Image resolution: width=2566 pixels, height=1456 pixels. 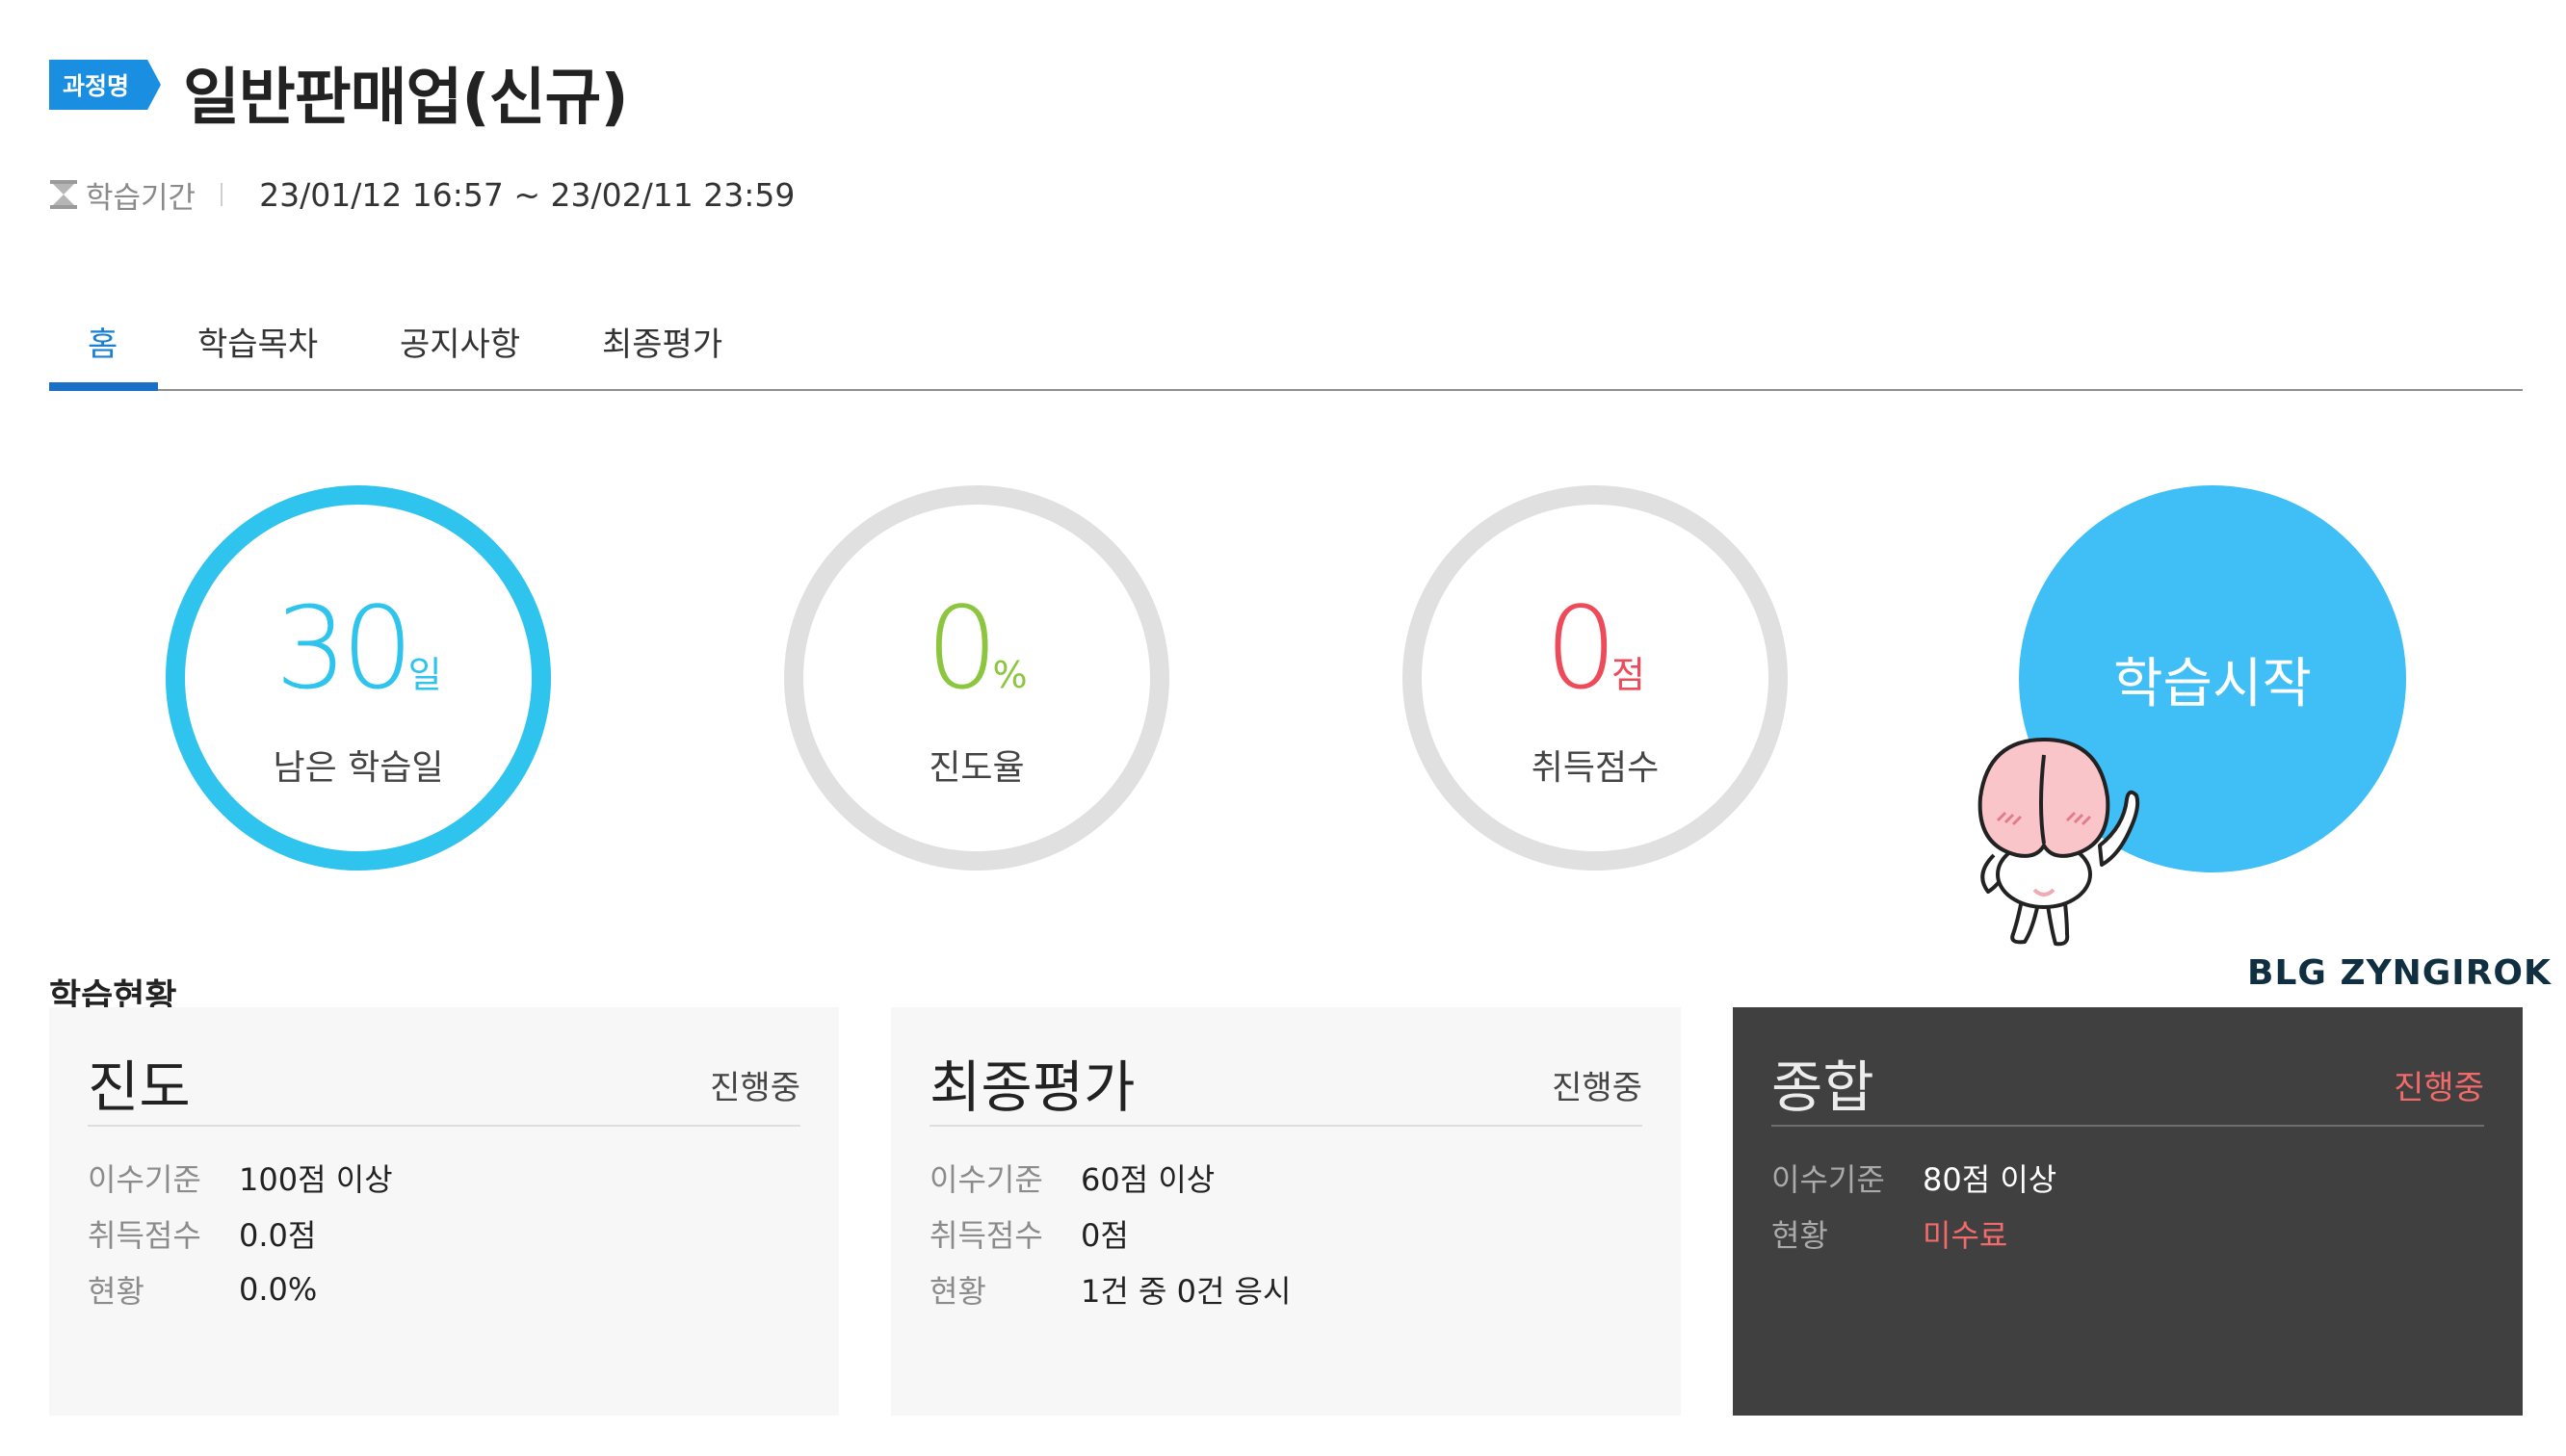 What do you see at coordinates (527, 194) in the screenshot?
I see `study-period-value: 23/01/12 16:57 ~ 23/02/11 23:59` at bounding box center [527, 194].